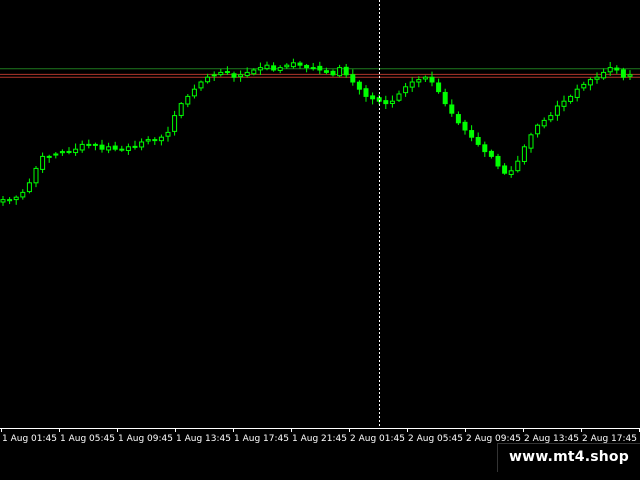 The width and height of the screenshot is (640, 480). Describe the element at coordinates (377, 439) in the screenshot. I see `x-tick-label: 2 Aug 01:45` at that location.